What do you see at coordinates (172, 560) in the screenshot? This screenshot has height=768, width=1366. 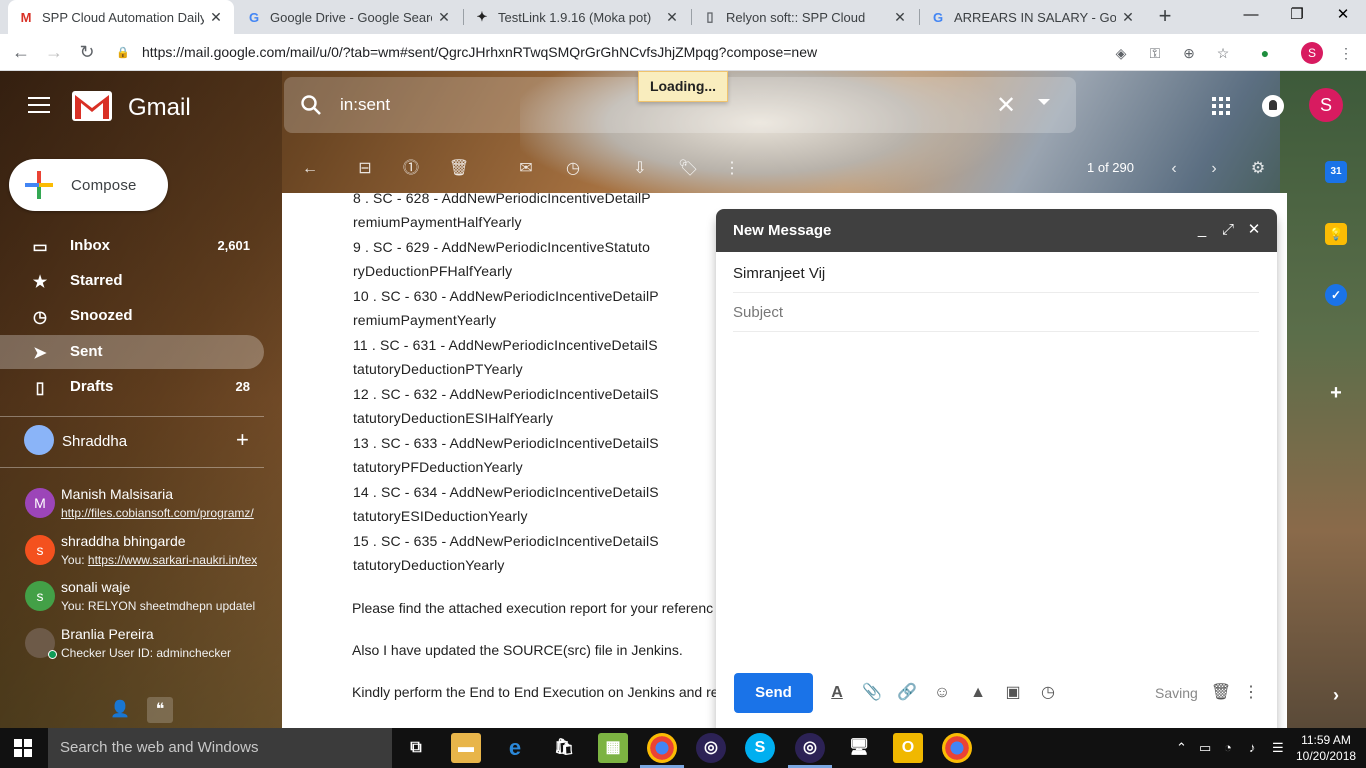 I see `contact-link: https://www.sarkari-naukri.in/tex` at bounding box center [172, 560].